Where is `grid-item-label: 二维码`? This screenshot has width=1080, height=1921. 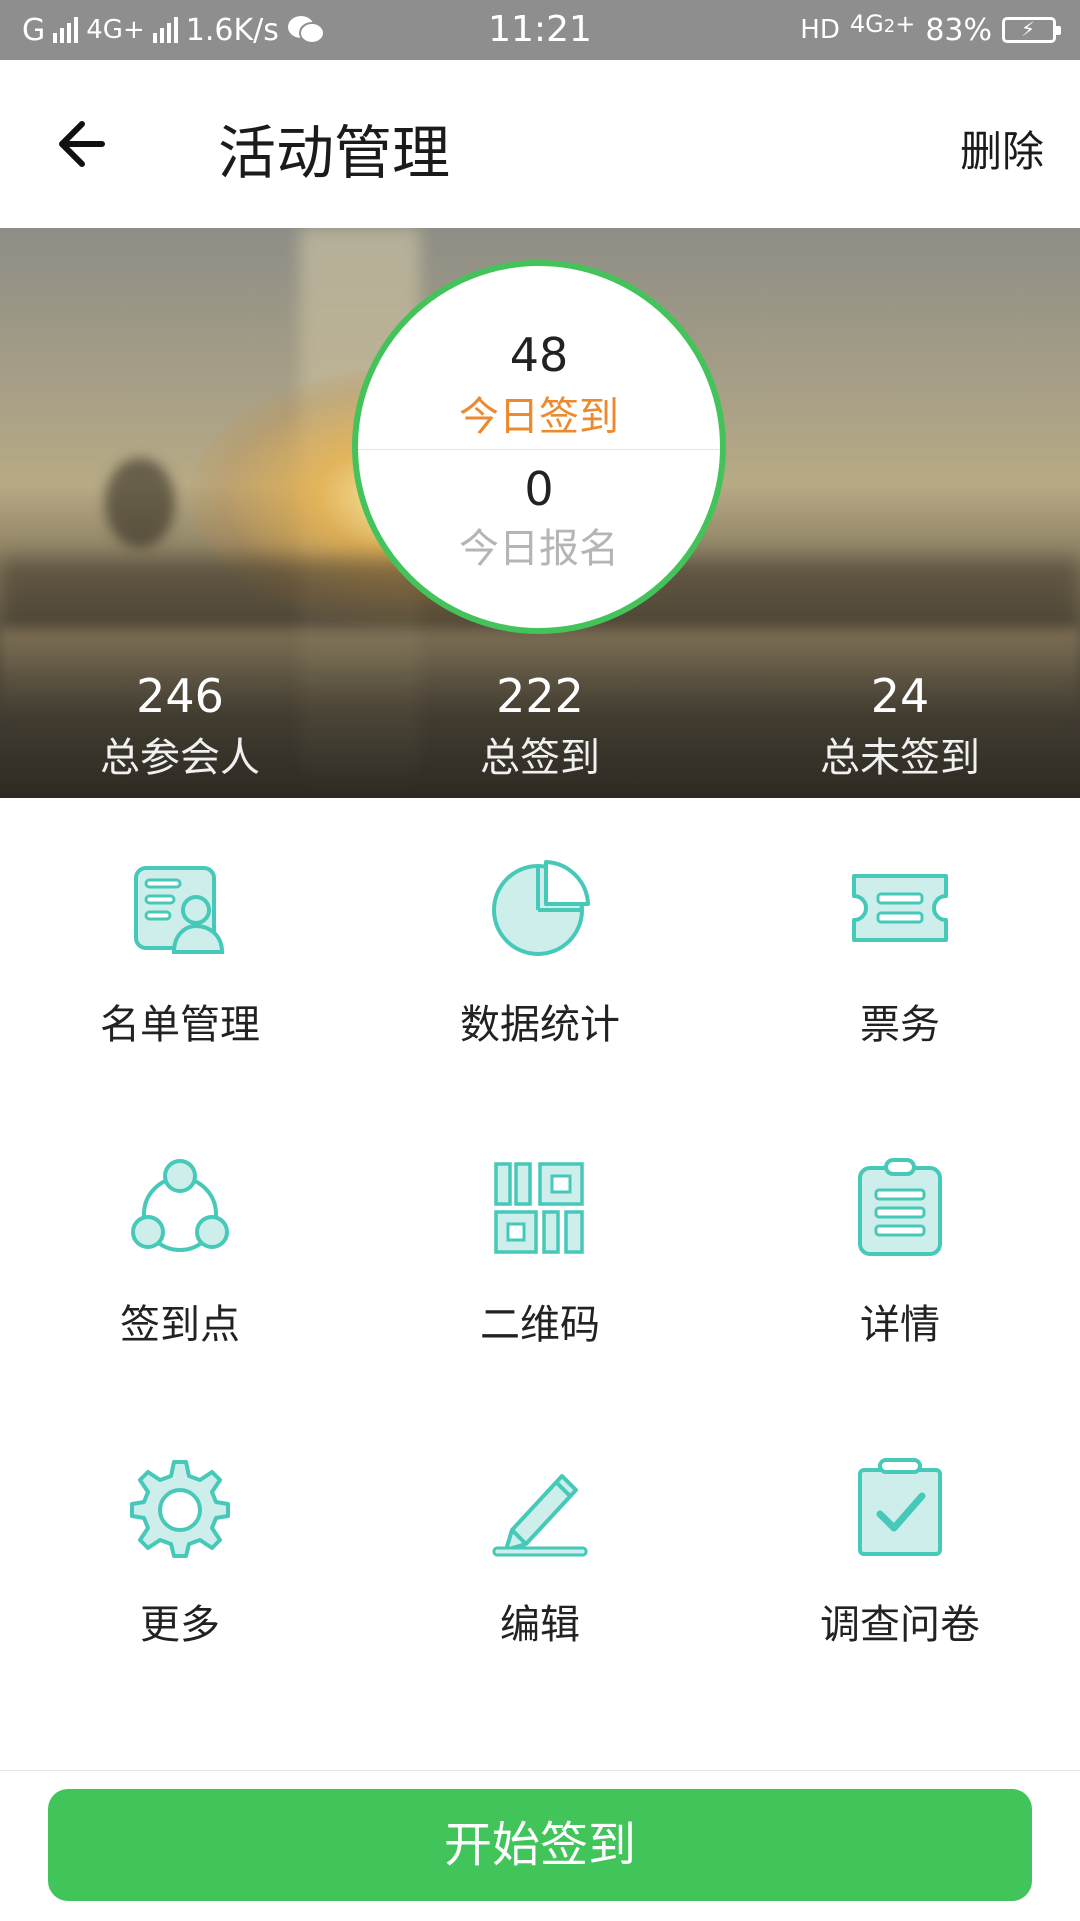
grid-item-label: 二维码 is located at coordinates (540, 1325).